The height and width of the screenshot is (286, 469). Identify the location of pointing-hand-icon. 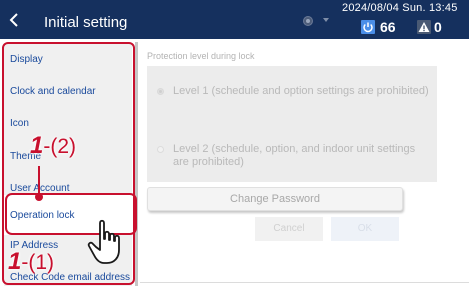
(103, 241).